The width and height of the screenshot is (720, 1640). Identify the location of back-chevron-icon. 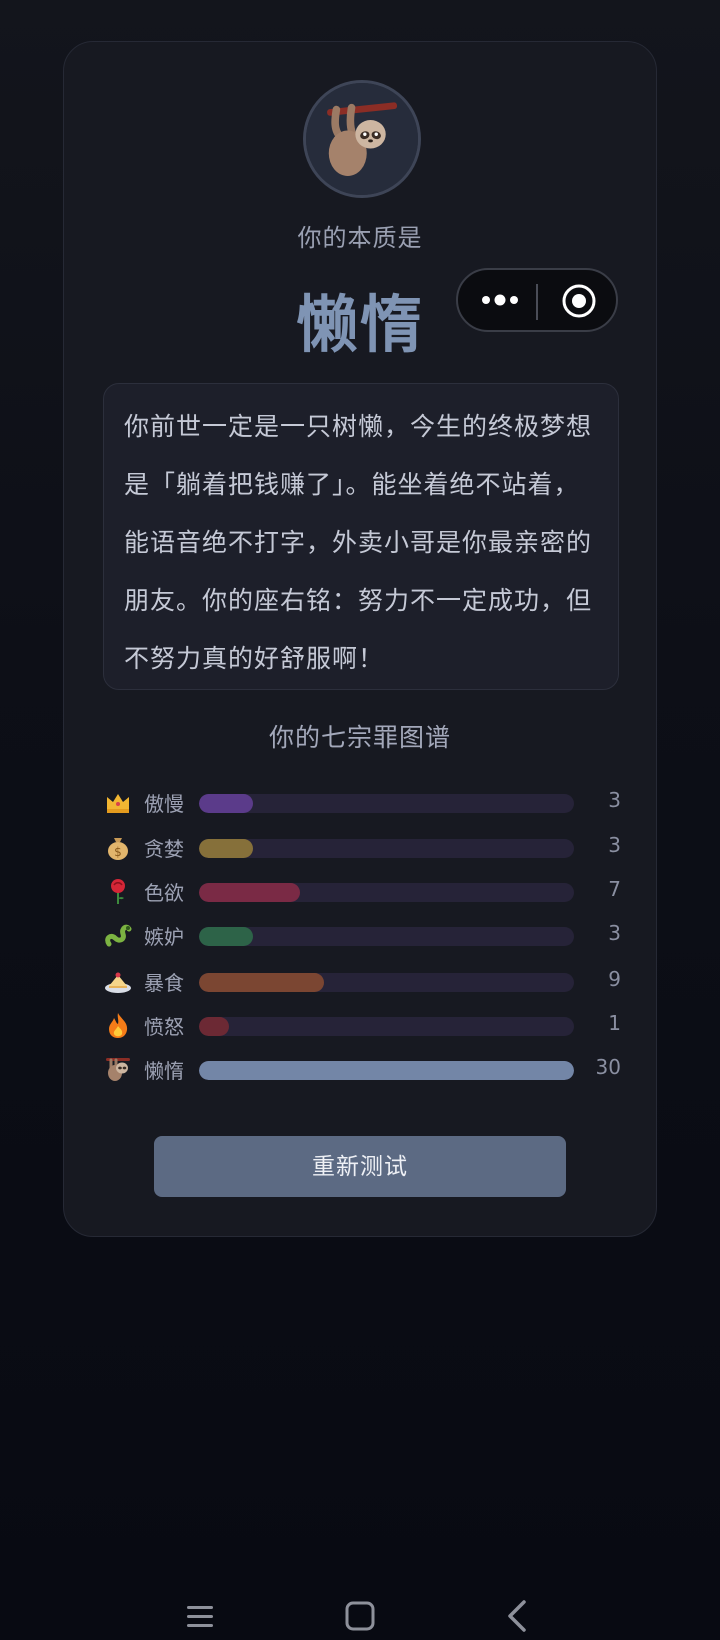
(518, 1616).